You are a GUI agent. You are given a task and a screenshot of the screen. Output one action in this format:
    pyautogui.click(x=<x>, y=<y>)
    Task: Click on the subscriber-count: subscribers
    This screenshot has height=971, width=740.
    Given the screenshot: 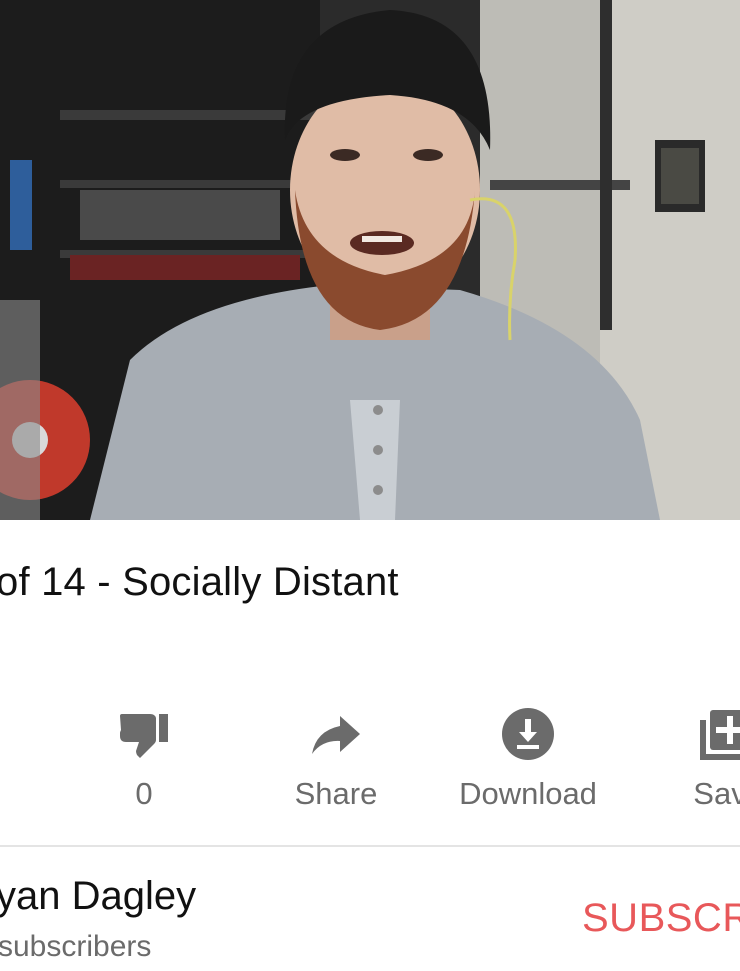 What is the action you would take?
    pyautogui.click(x=76, y=946)
    